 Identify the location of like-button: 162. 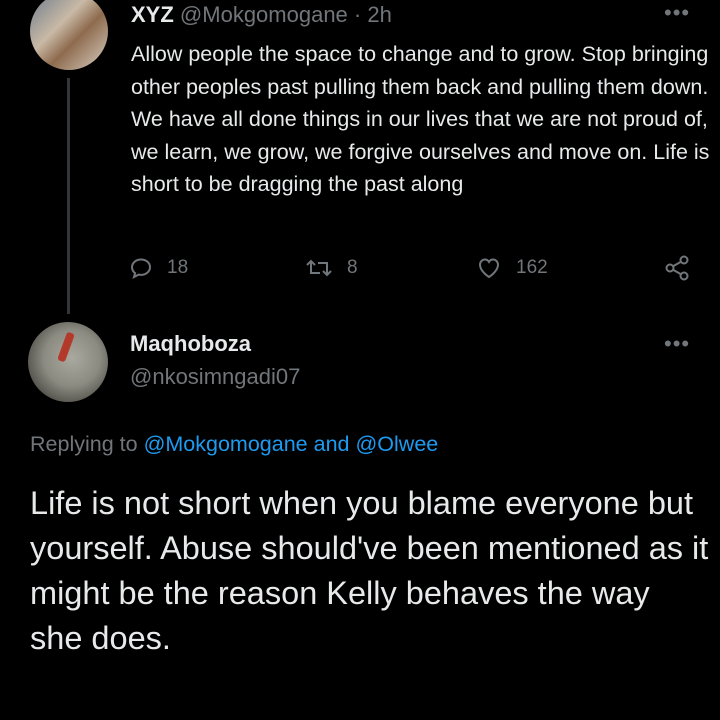
(512, 268).